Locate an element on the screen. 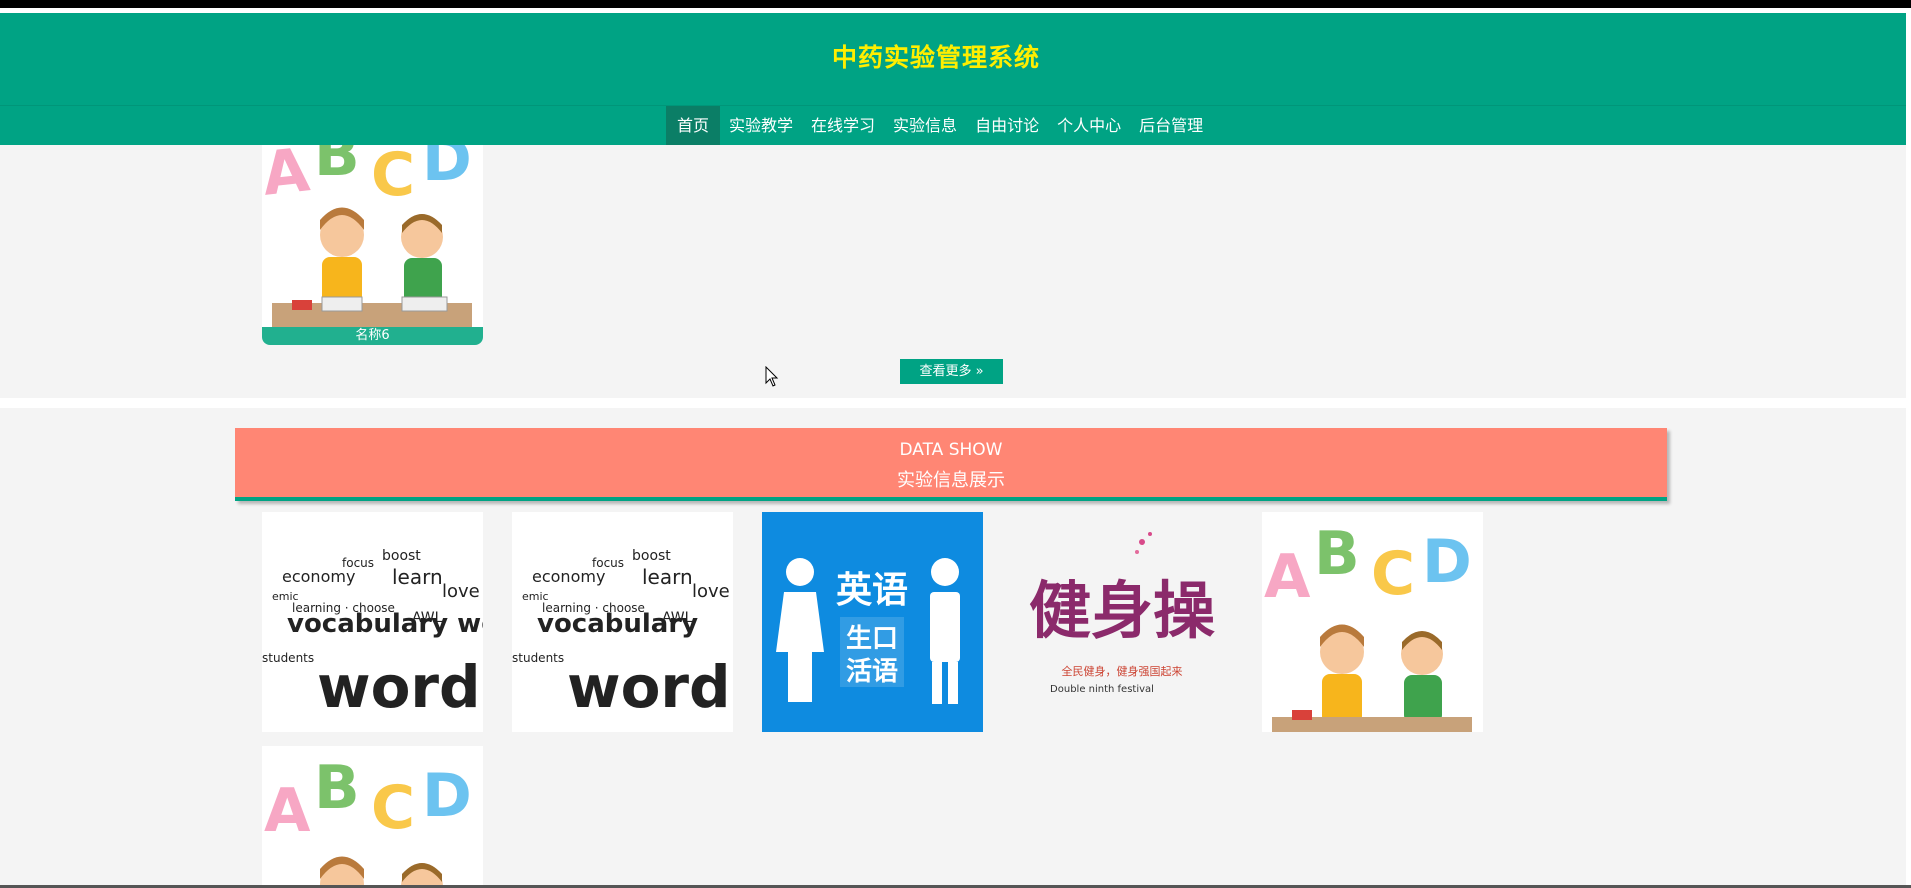 The image size is (1911, 888). item-card-label: 名称6 is located at coordinates (372, 336).